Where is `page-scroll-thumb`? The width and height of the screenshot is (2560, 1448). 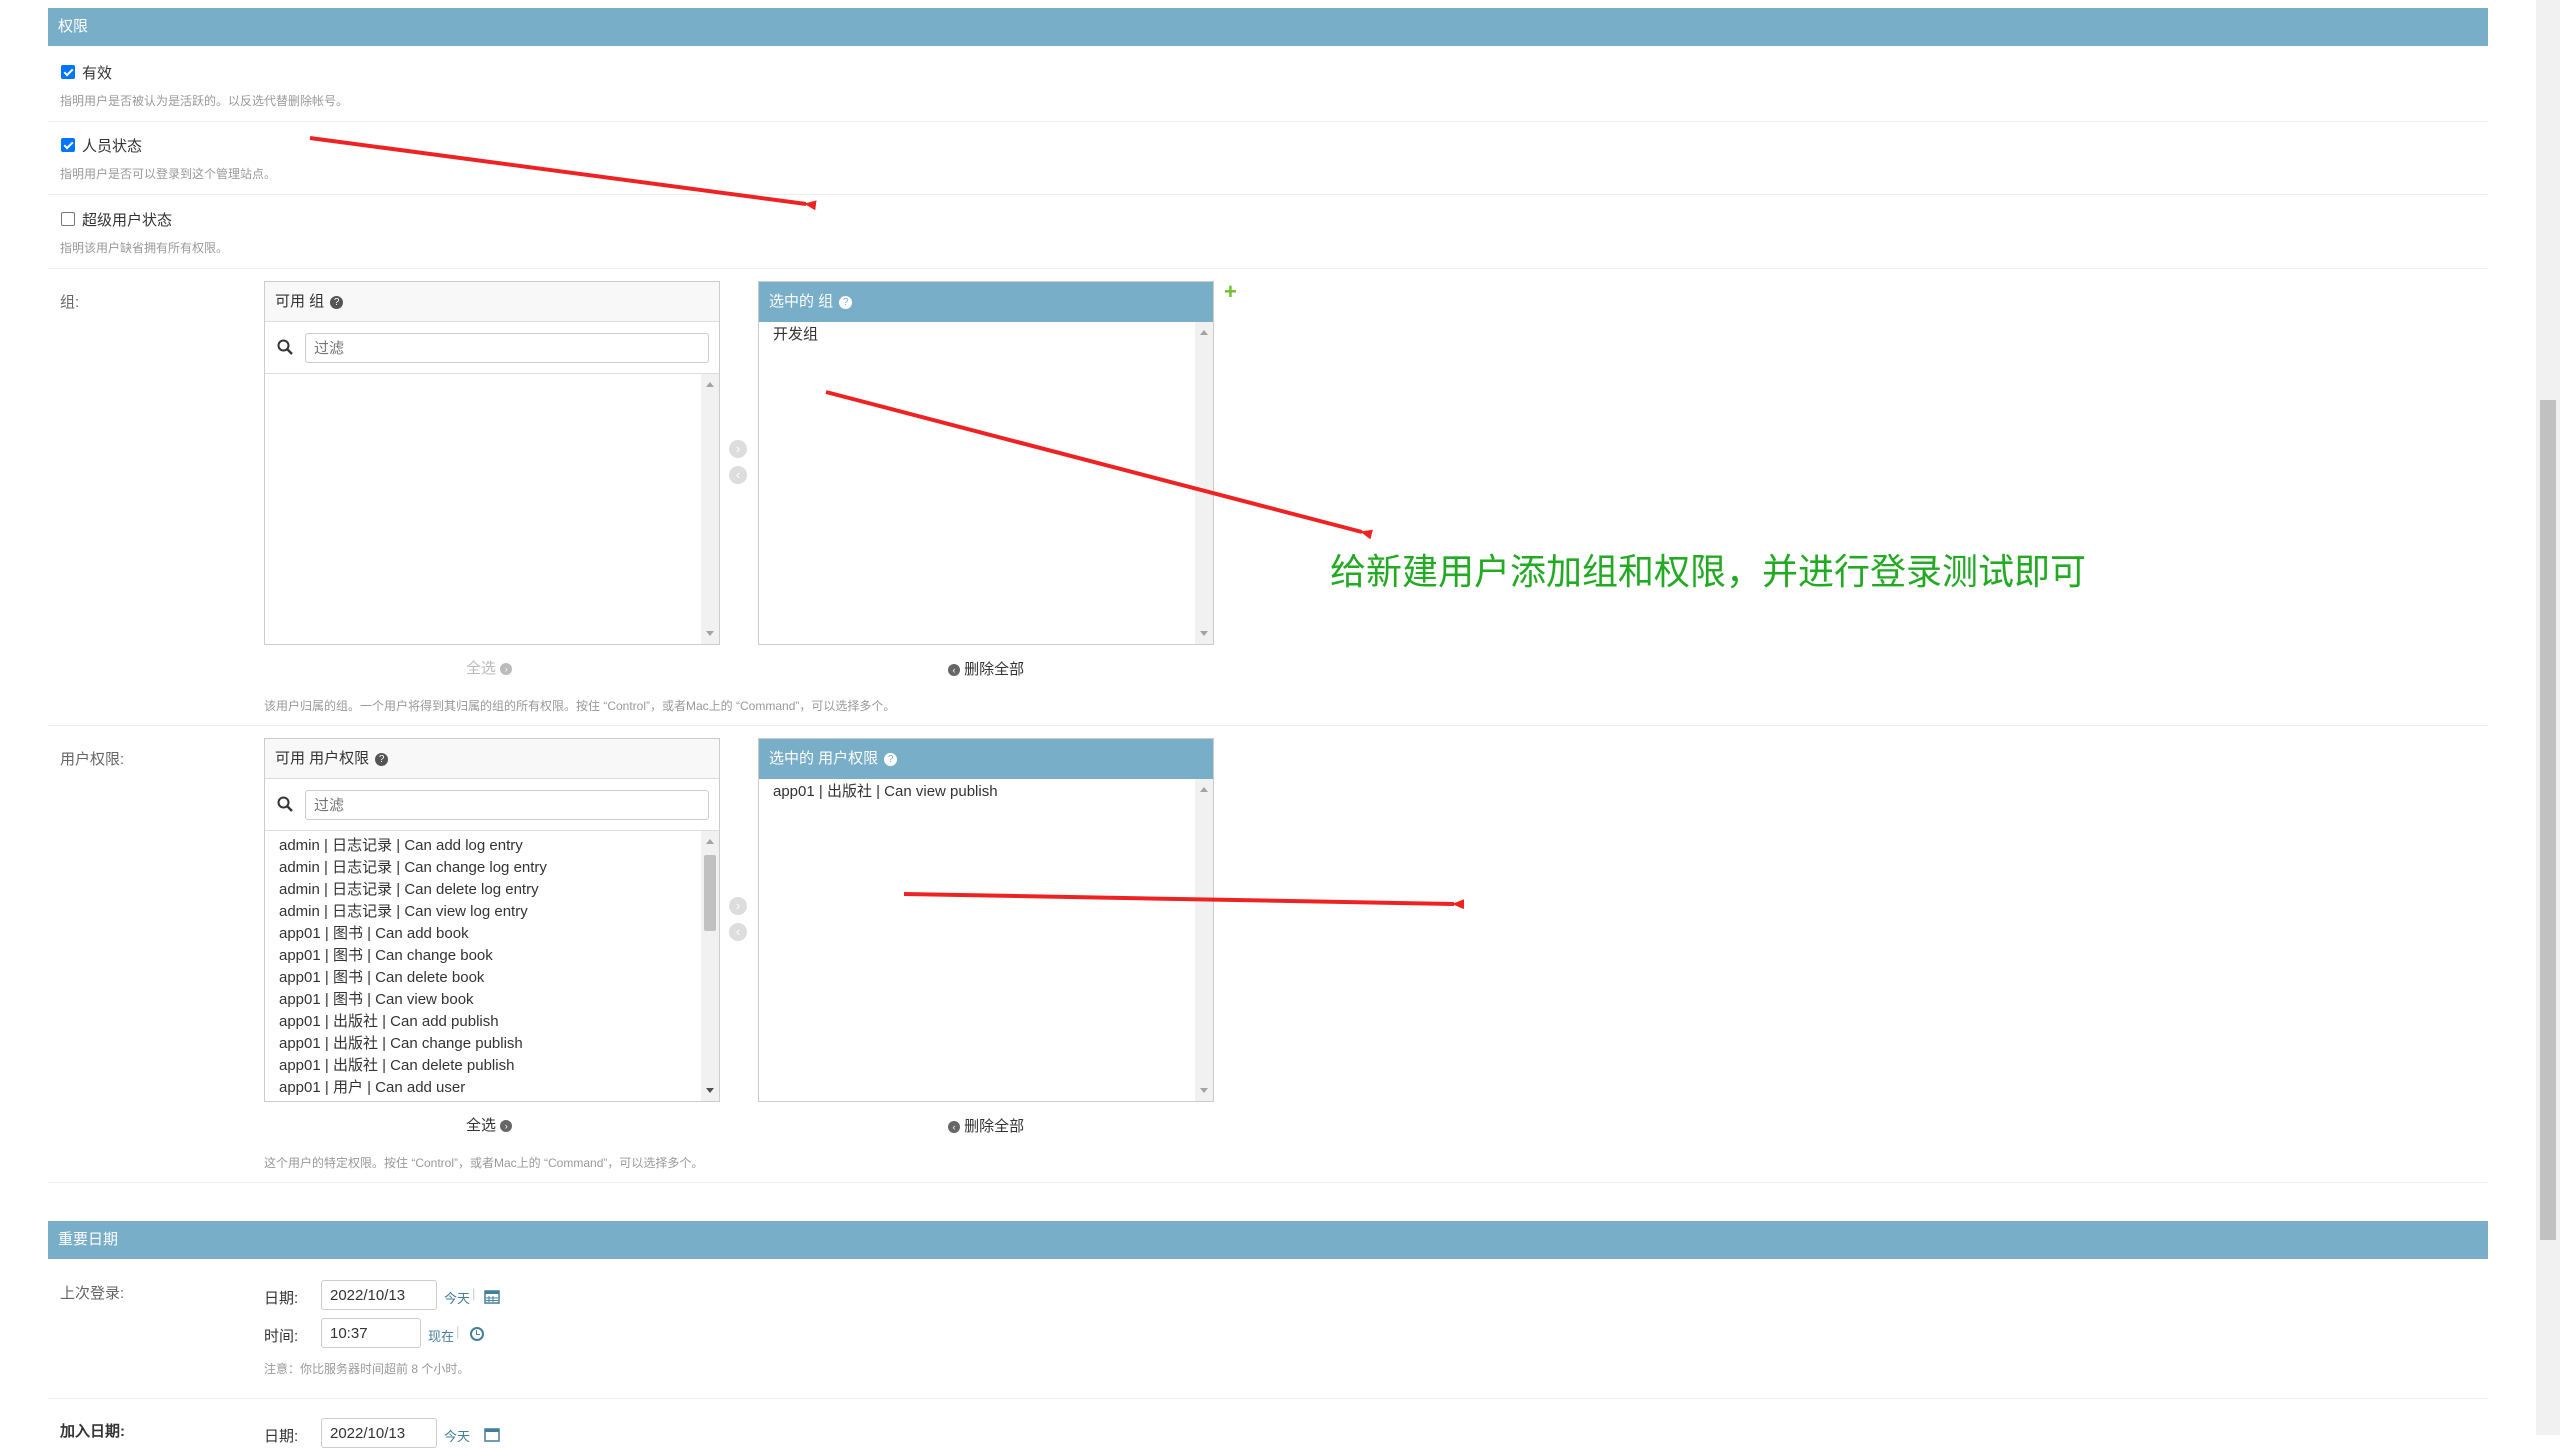 page-scroll-thumb is located at coordinates (2548, 820).